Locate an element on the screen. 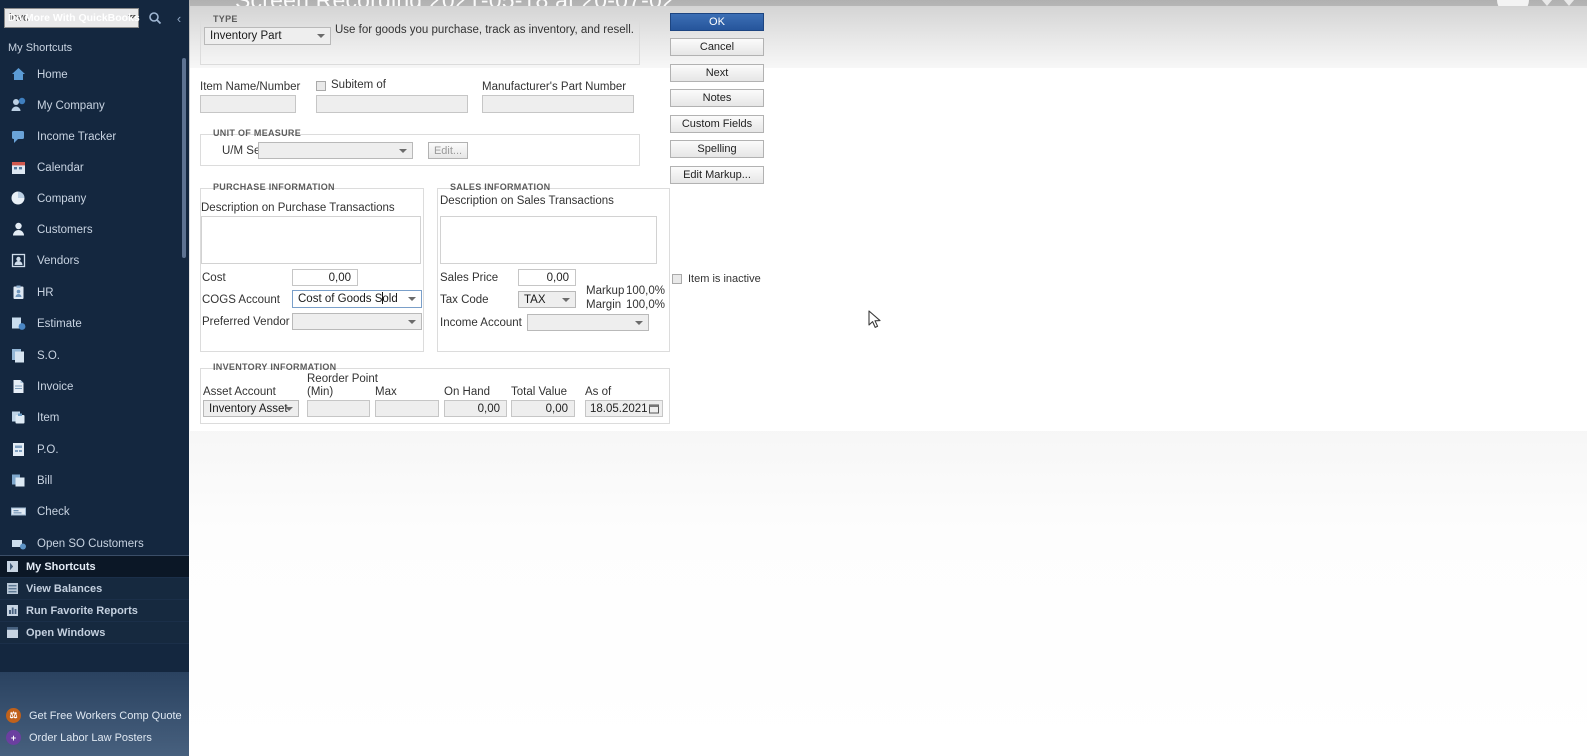  promo-item-labor-law: + Order Labor Law Posters is located at coordinates (79, 737).